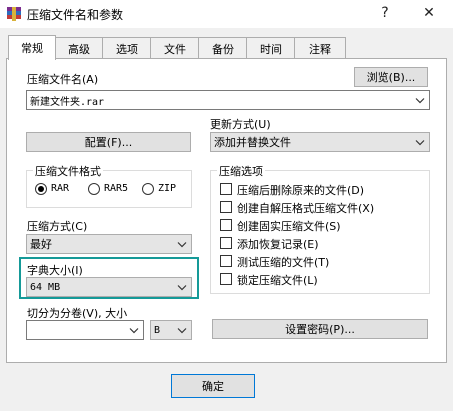  What do you see at coordinates (60, 188) in the screenshot?
I see `format-rar-label: RAR` at bounding box center [60, 188].